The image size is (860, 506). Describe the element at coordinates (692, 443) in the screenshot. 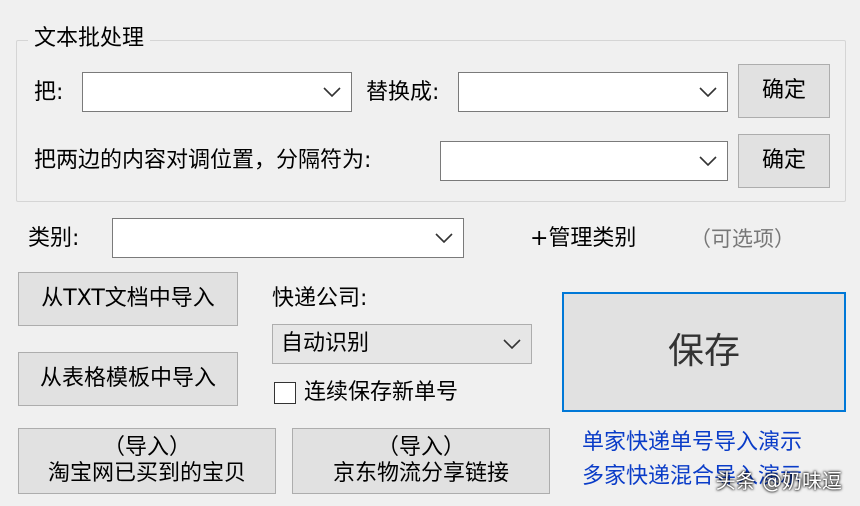

I see `single-courier-demo-link: 单家快递单号导入演示` at that location.